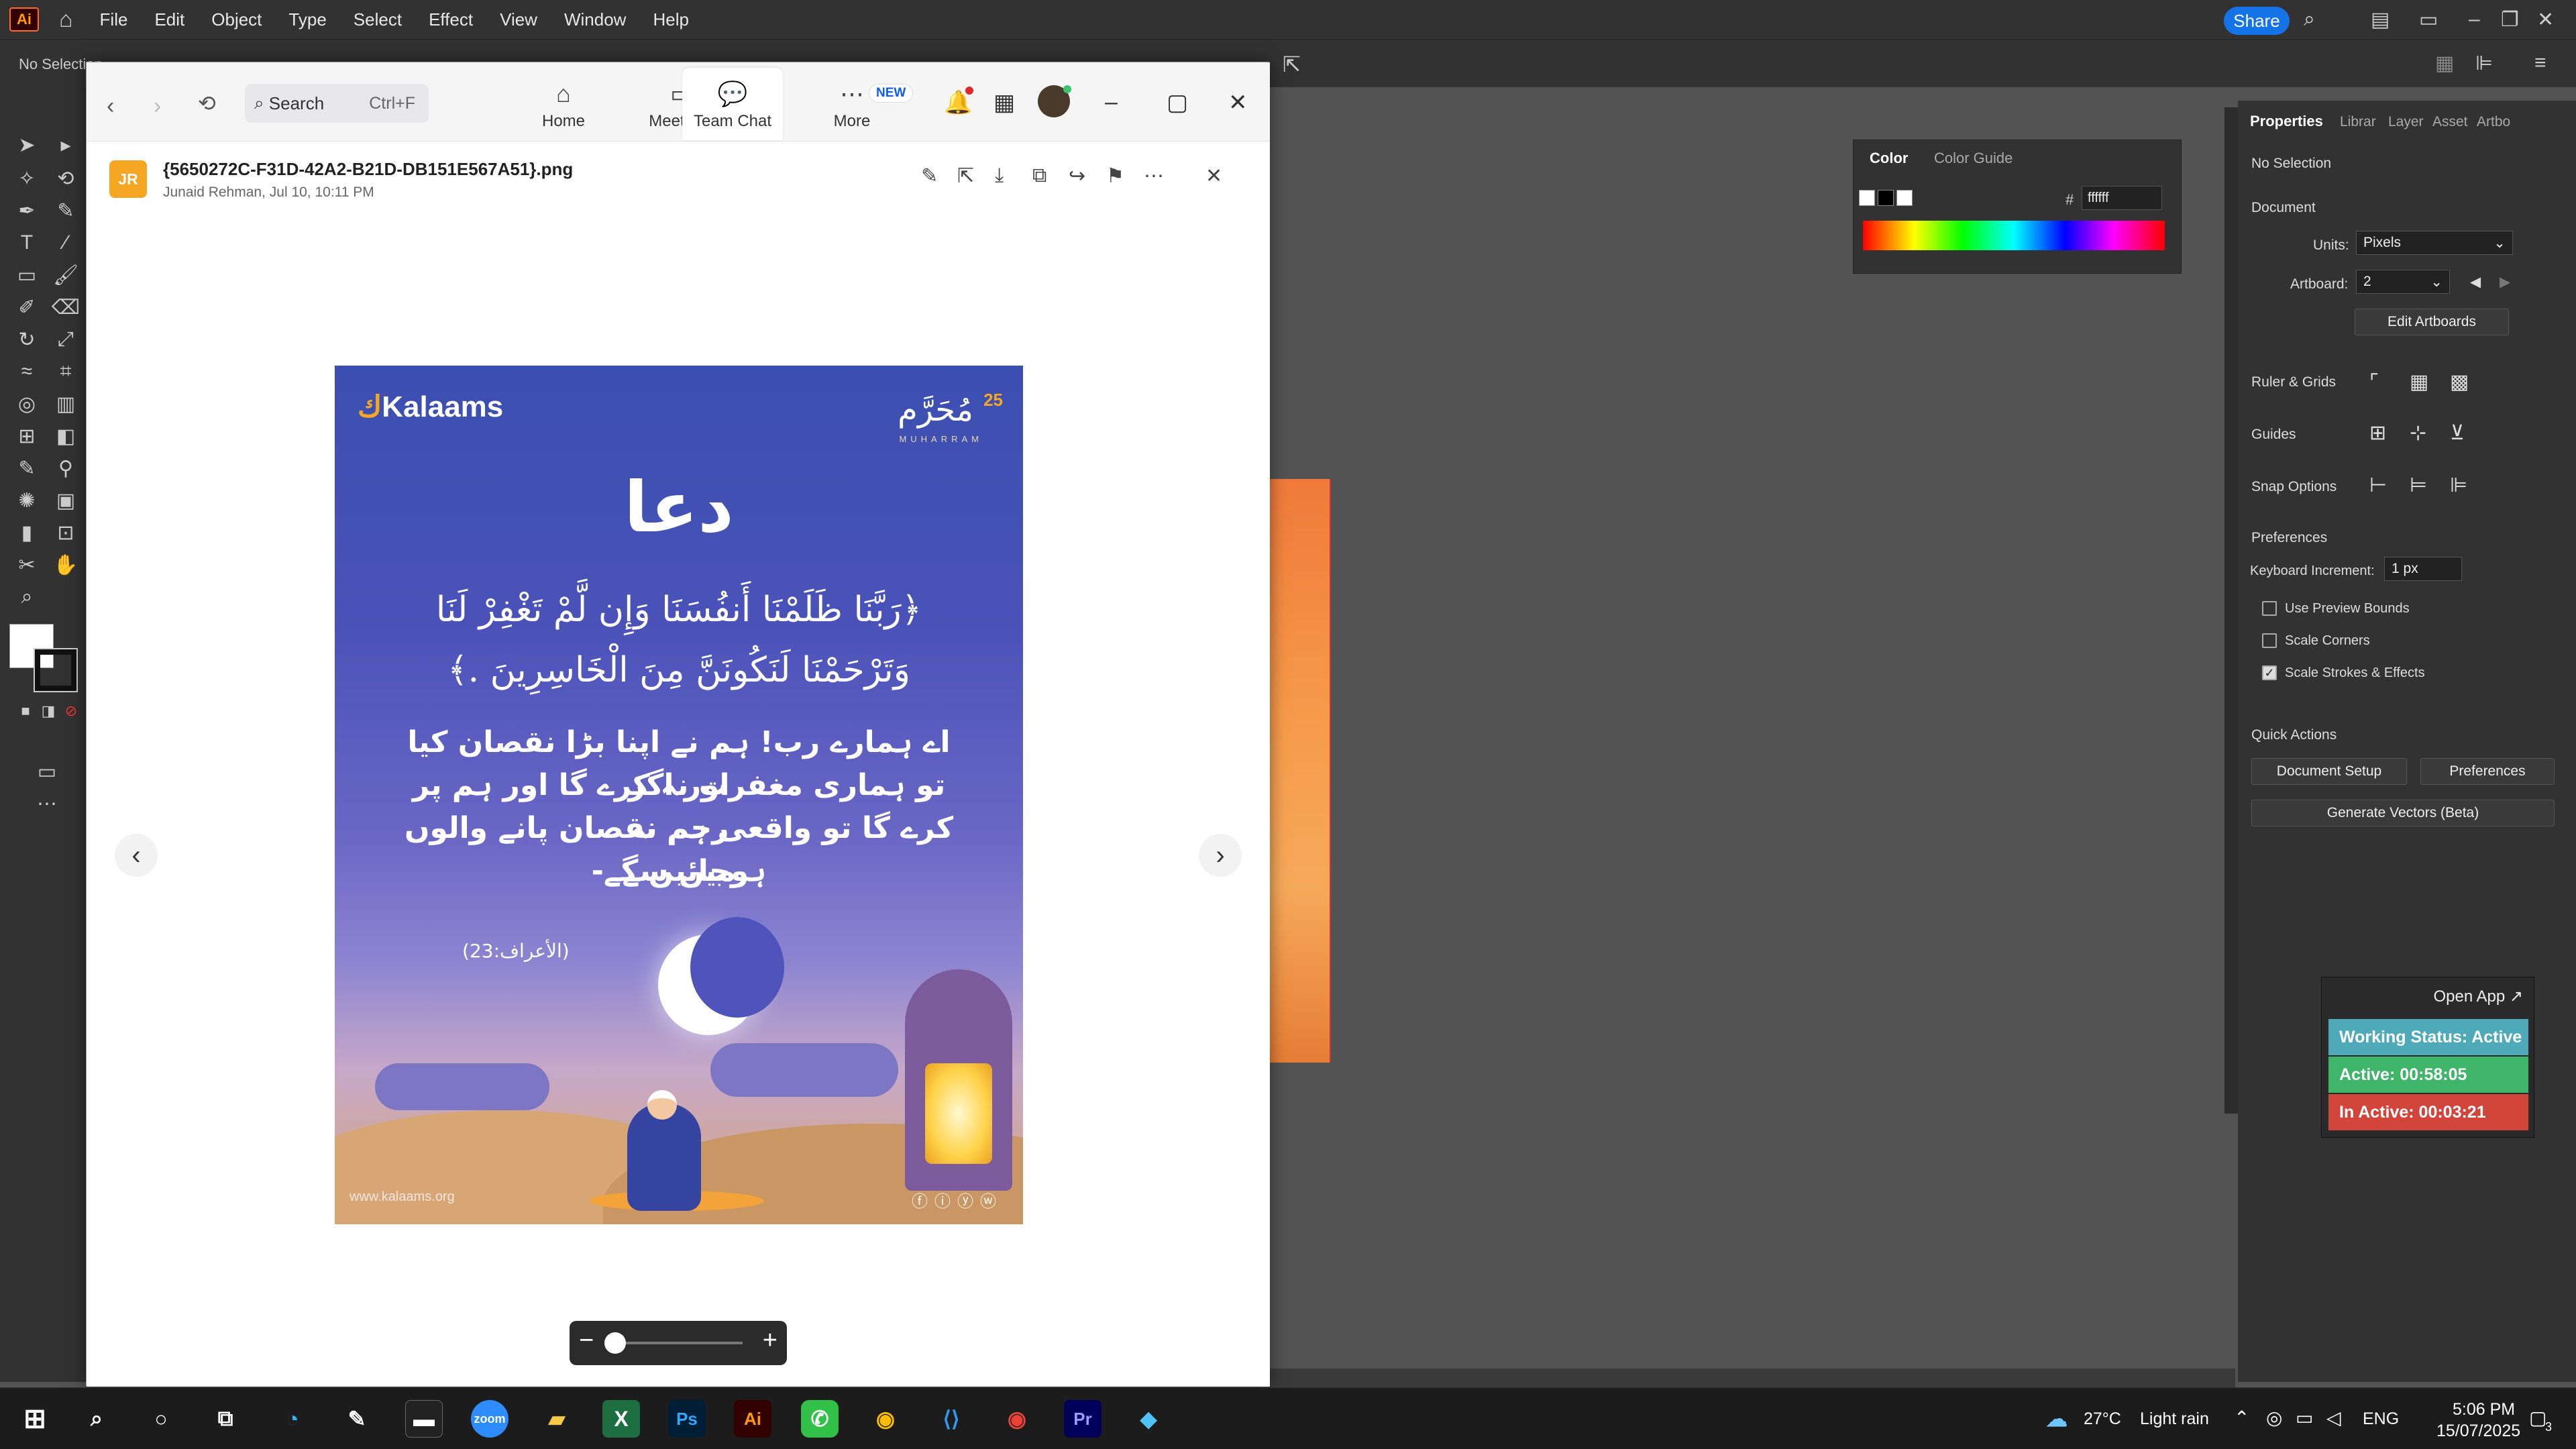 This screenshot has width=2576, height=1449. Describe the element at coordinates (1292, 64) in the screenshot. I see `share-document-icon: ⇱` at that location.